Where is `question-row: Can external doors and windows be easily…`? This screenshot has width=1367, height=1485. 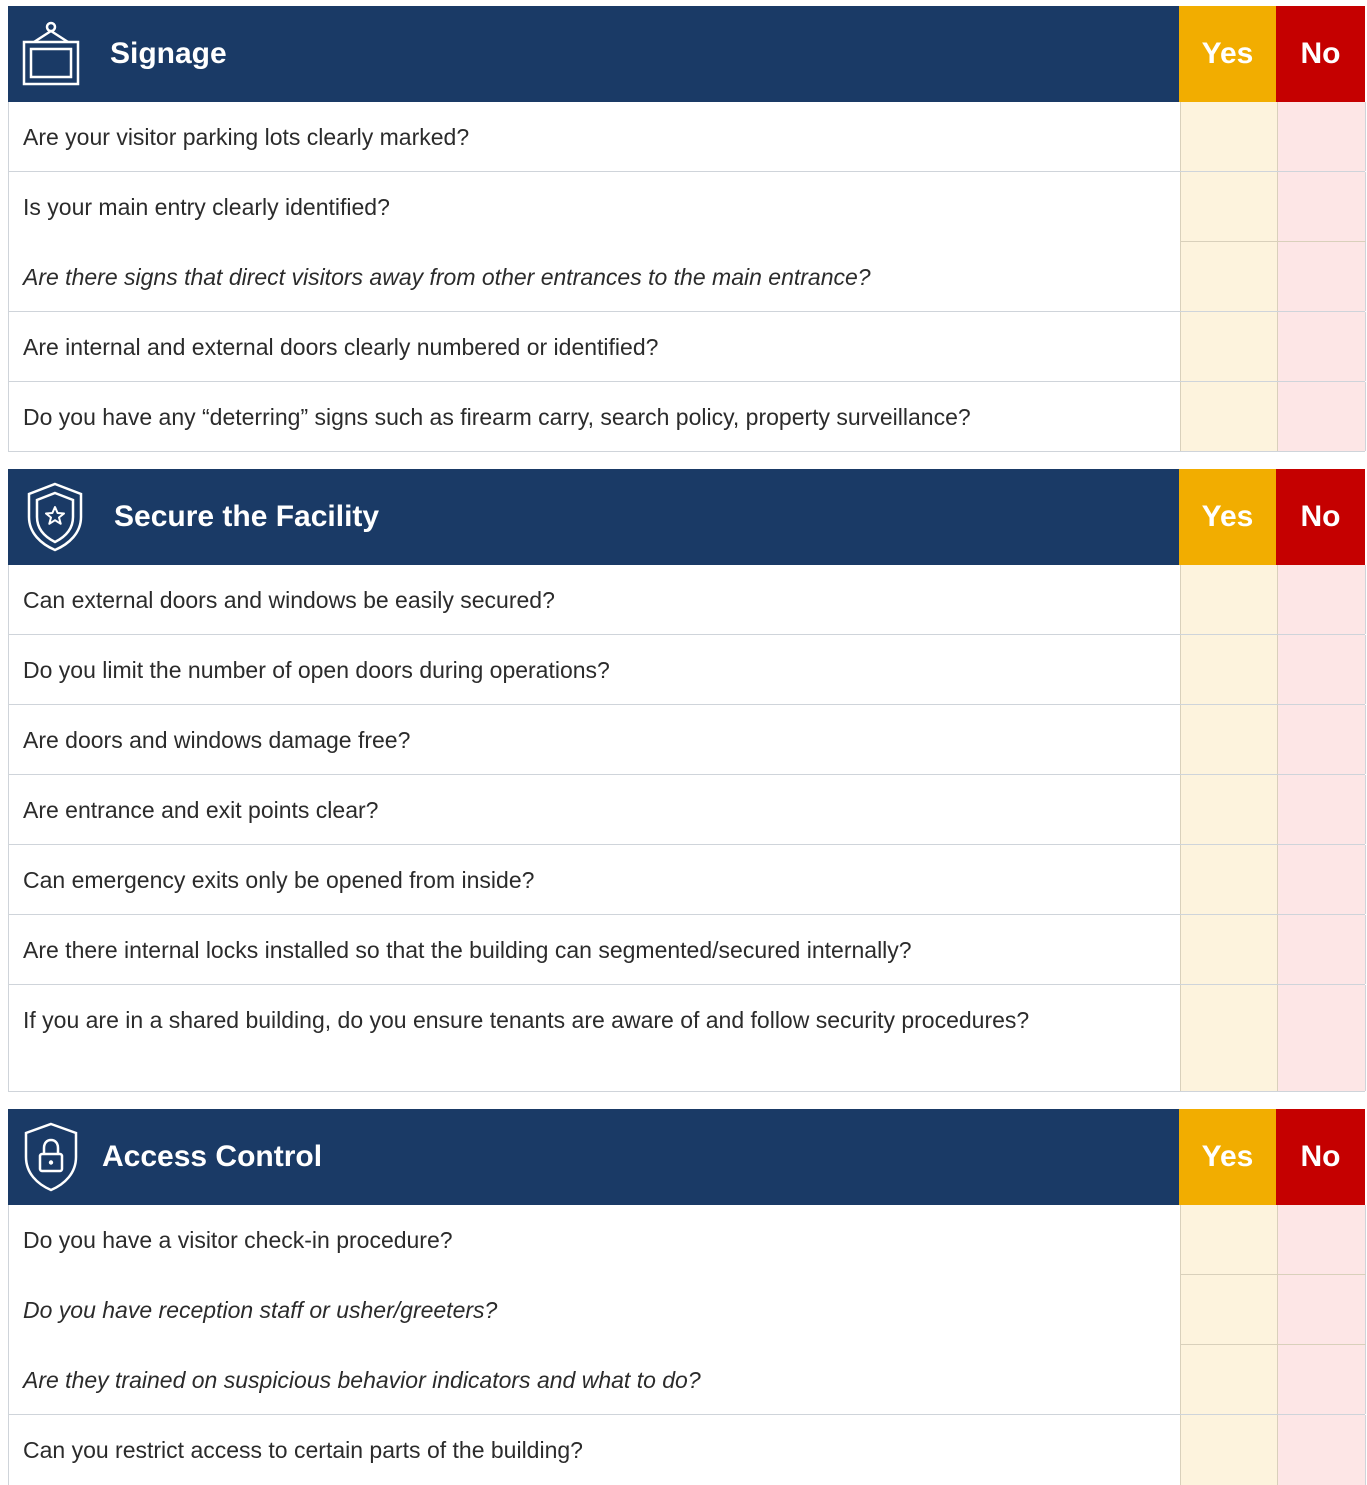 question-row: Can external doors and windows be easily… is located at coordinates (687, 600).